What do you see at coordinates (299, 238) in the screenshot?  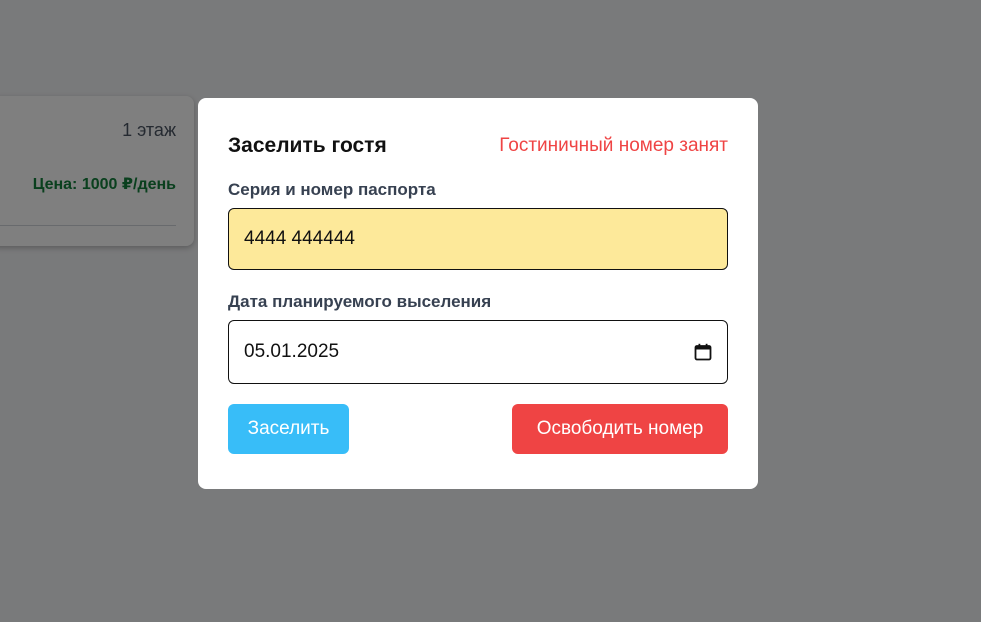 I see `passport-value: 4444 444444` at bounding box center [299, 238].